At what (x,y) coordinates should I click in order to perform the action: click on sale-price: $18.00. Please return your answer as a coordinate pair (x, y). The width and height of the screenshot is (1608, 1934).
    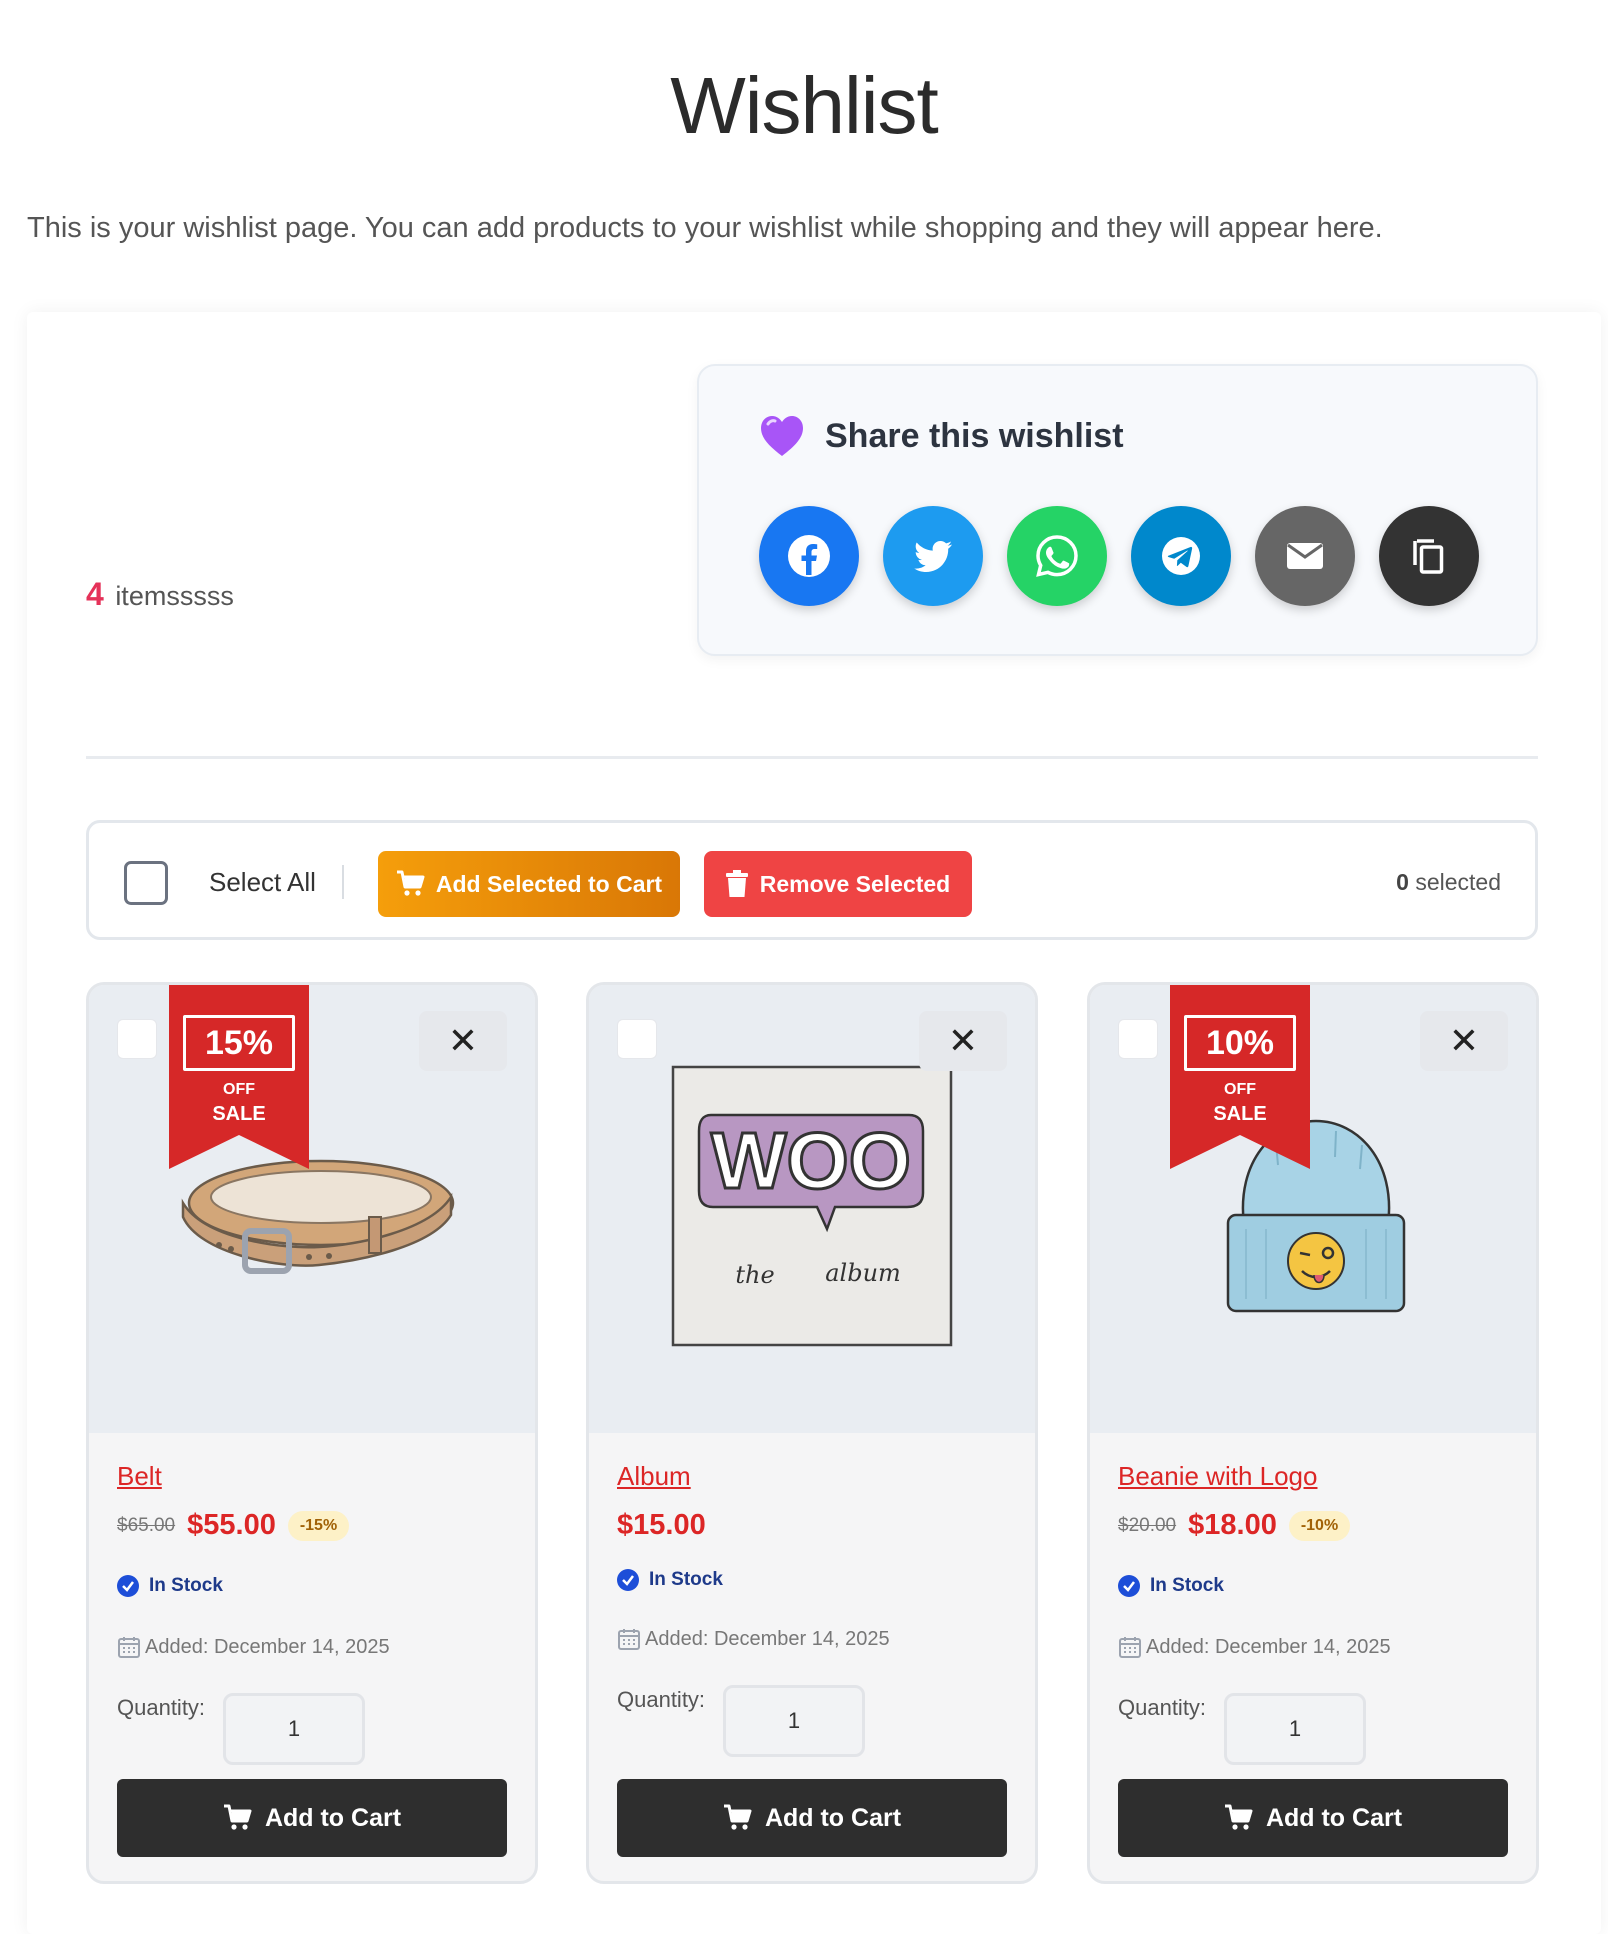
    Looking at the image, I should click on (1232, 1525).